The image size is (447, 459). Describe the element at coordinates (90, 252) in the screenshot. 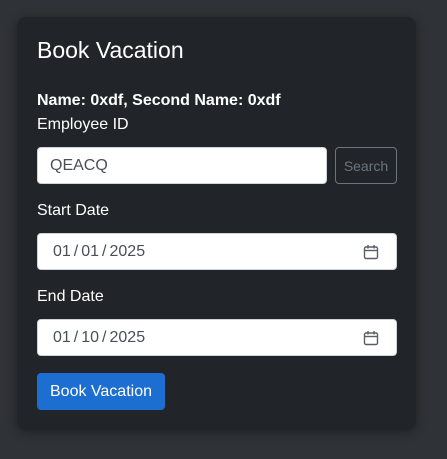

I see `start-date-day: 01` at that location.